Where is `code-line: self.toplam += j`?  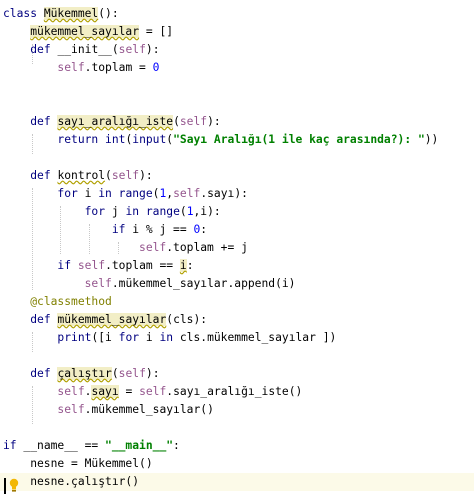
code-line: self.toplam += j is located at coordinates (237, 248).